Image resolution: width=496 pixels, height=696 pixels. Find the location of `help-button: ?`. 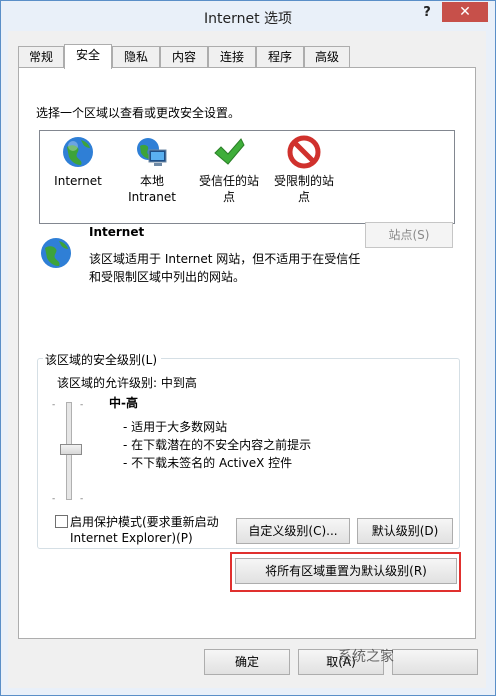

help-button: ? is located at coordinates (427, 13).